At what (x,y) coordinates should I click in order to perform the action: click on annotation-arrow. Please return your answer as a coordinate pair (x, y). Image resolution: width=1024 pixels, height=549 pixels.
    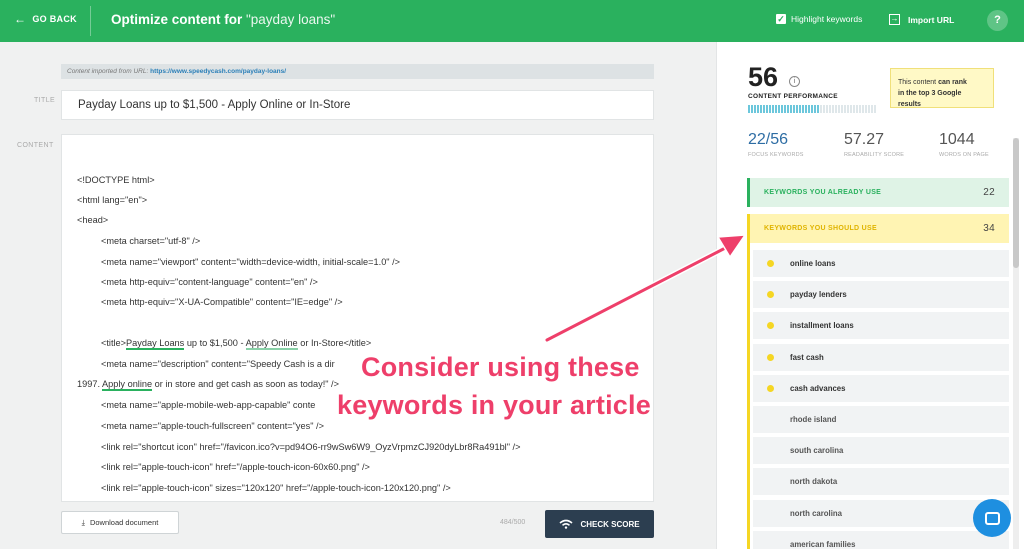
    Looking at the image, I should click on (645, 288).